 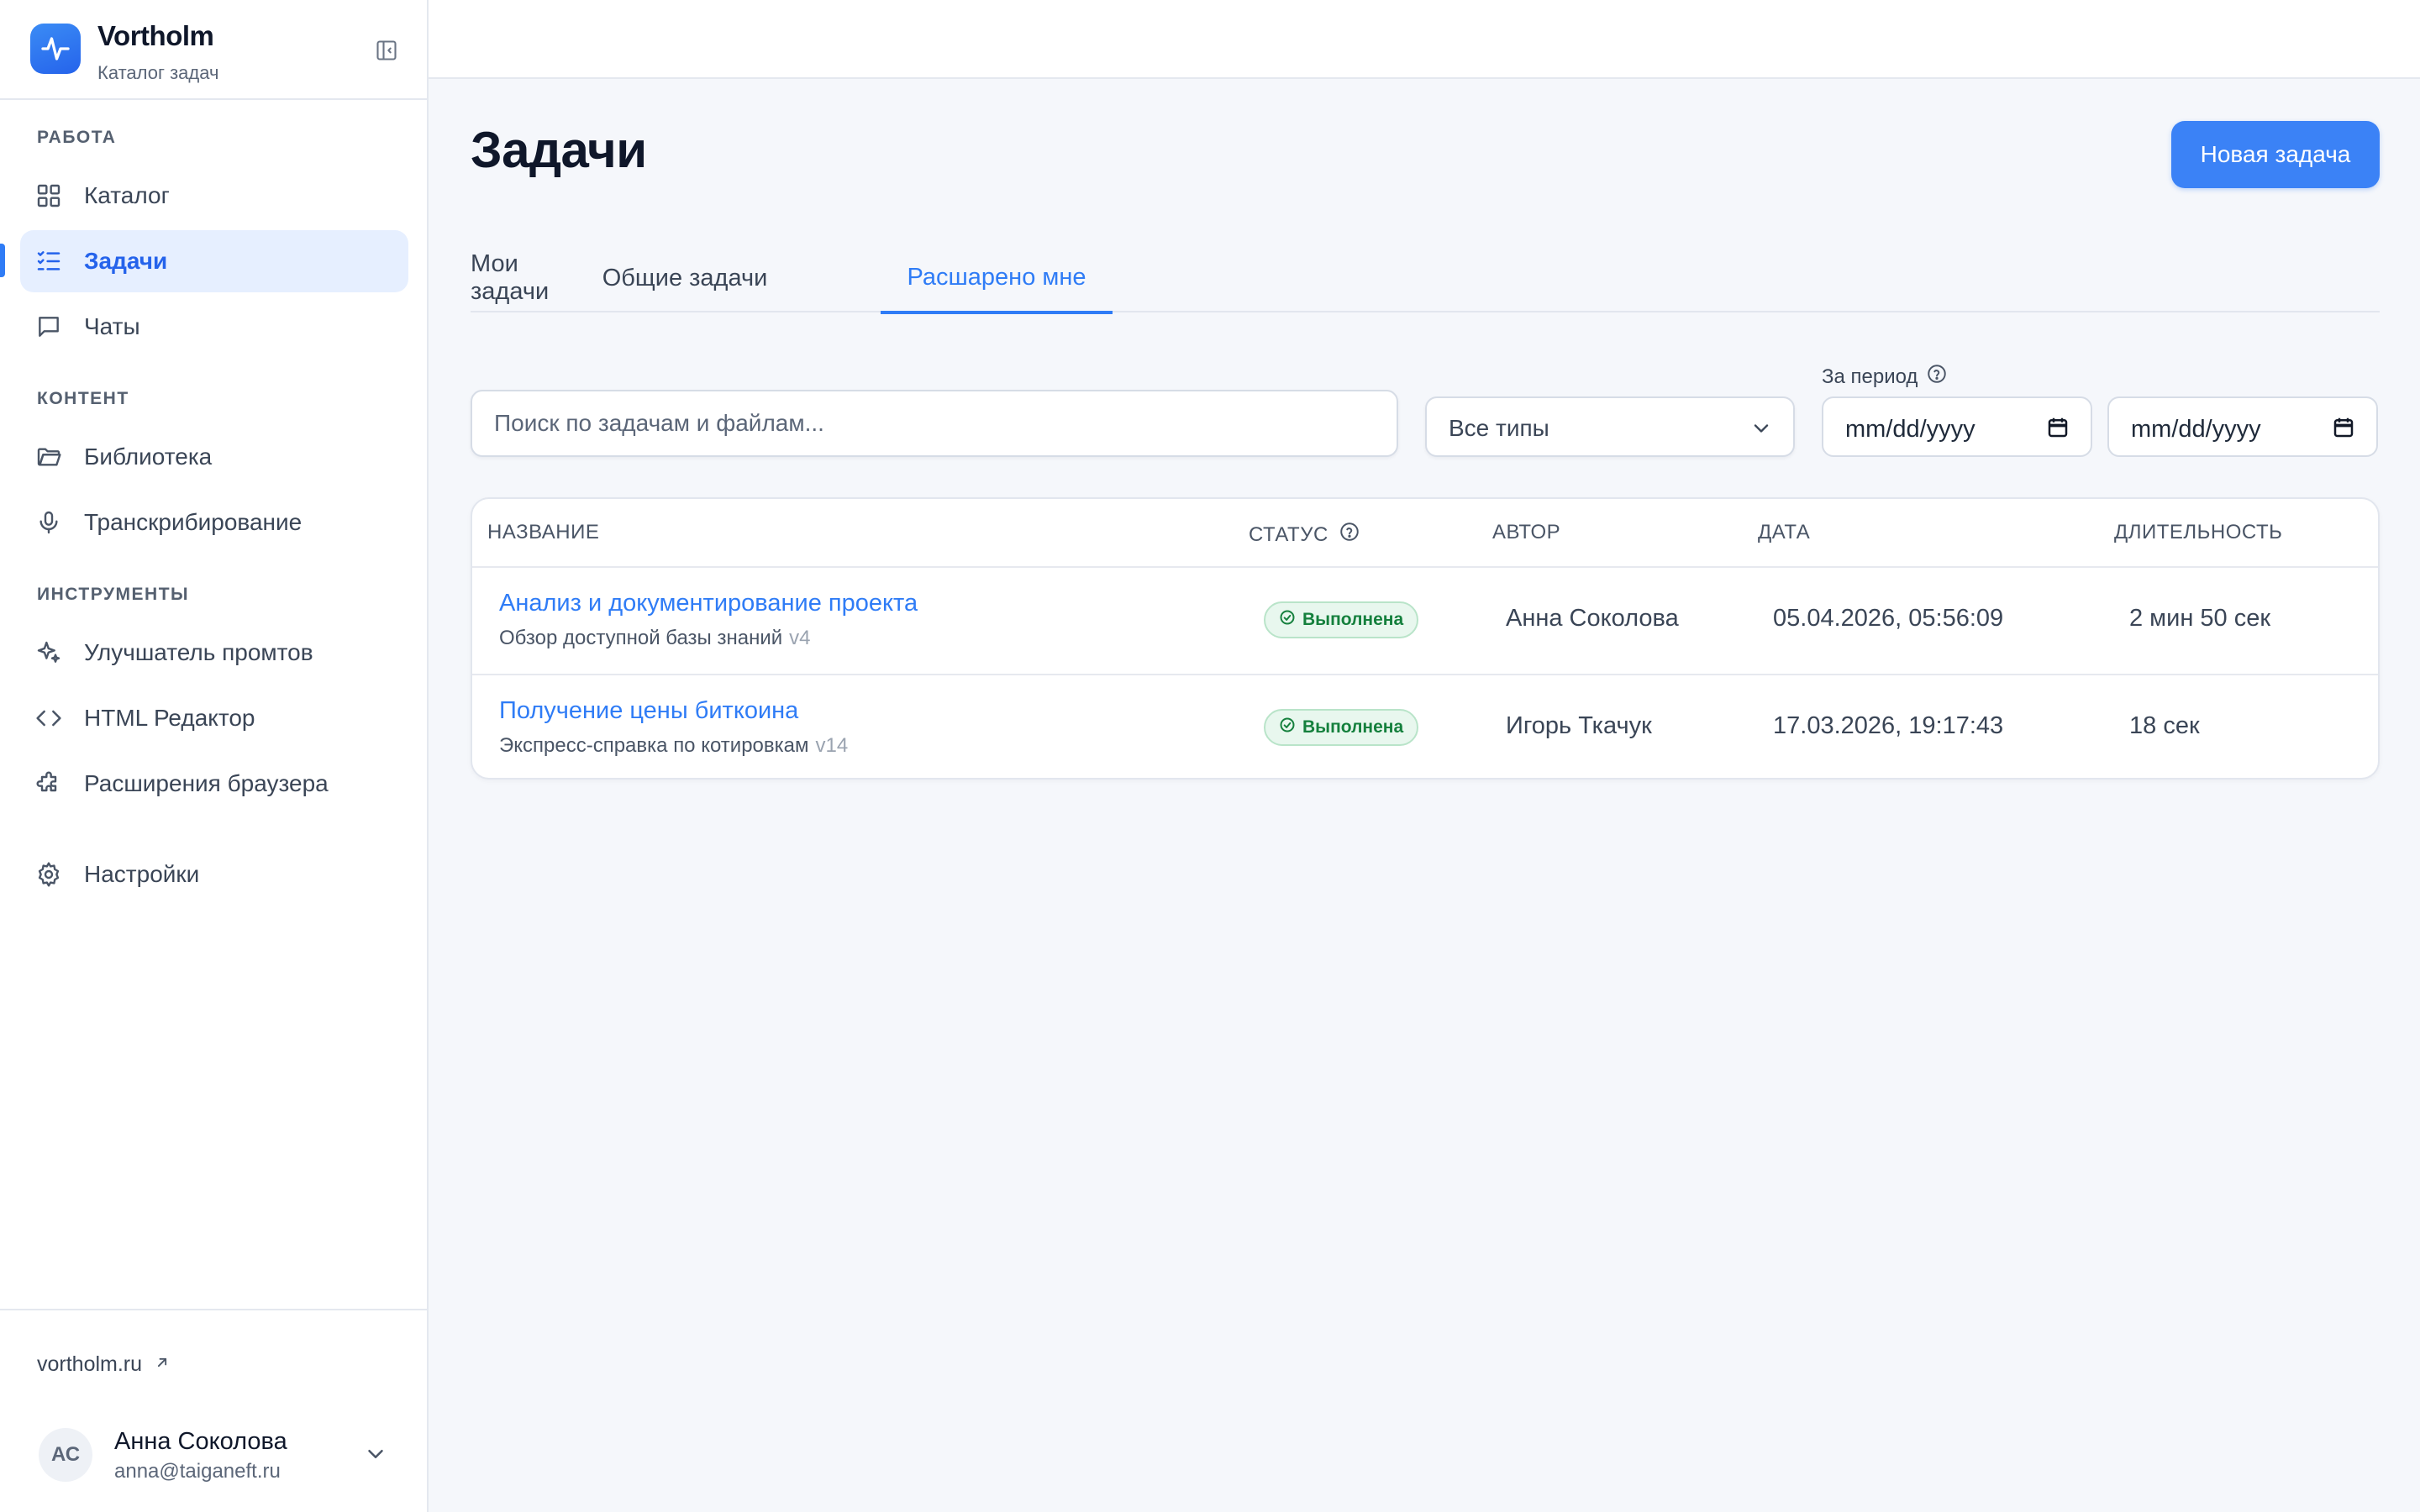 I want to click on task-title-link: Получение цены биткоина, so click(x=648, y=711).